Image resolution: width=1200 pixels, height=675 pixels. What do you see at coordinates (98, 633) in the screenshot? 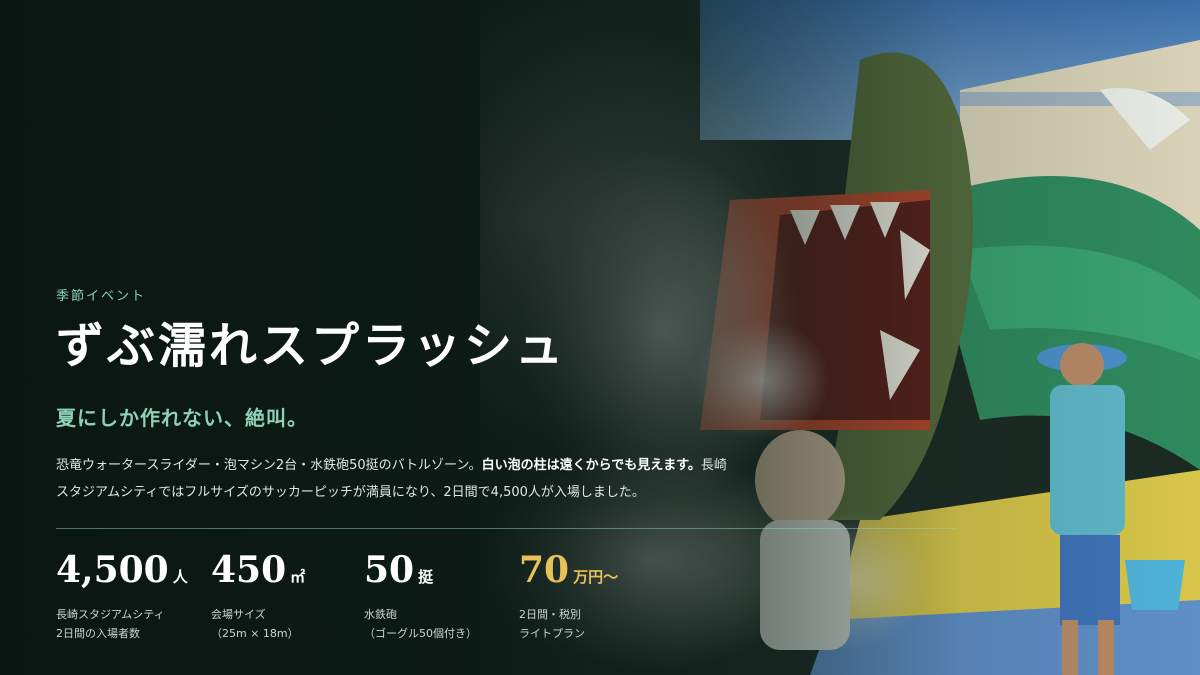
I see `stat-label-line-2: 2日間の入場者数` at bounding box center [98, 633].